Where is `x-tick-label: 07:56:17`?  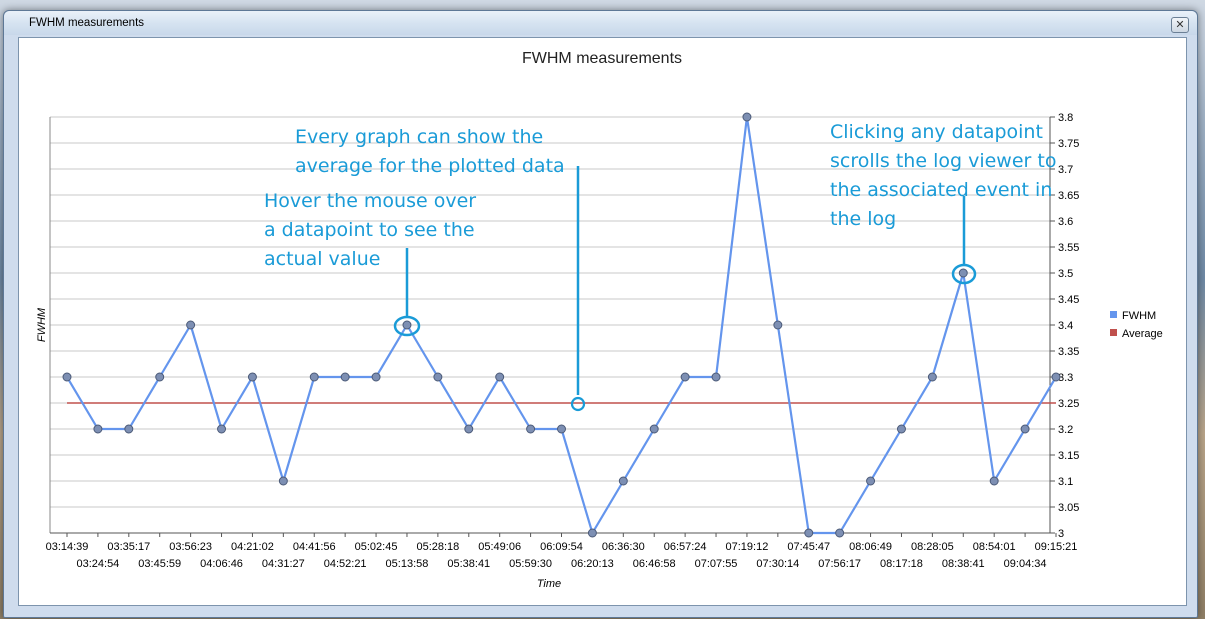
x-tick-label: 07:56:17 is located at coordinates (839, 564).